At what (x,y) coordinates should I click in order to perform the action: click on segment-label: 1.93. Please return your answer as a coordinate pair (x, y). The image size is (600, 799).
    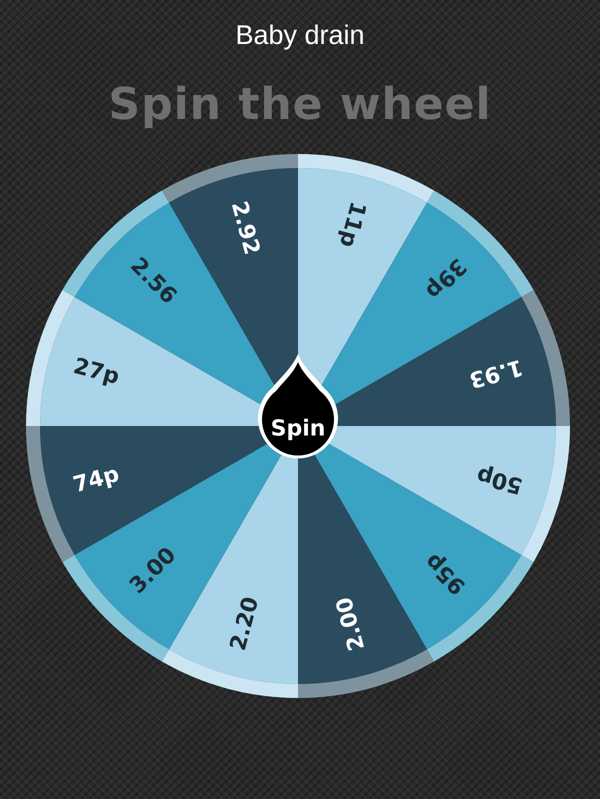
    Looking at the image, I should click on (496, 373).